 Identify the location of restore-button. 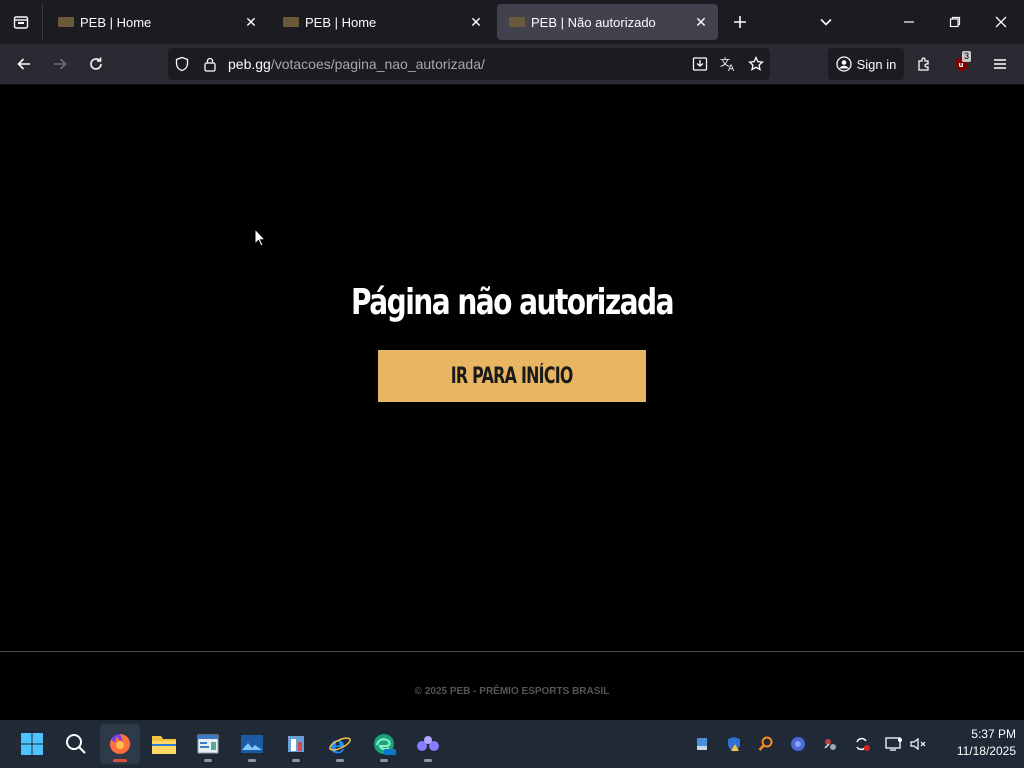
(955, 22).